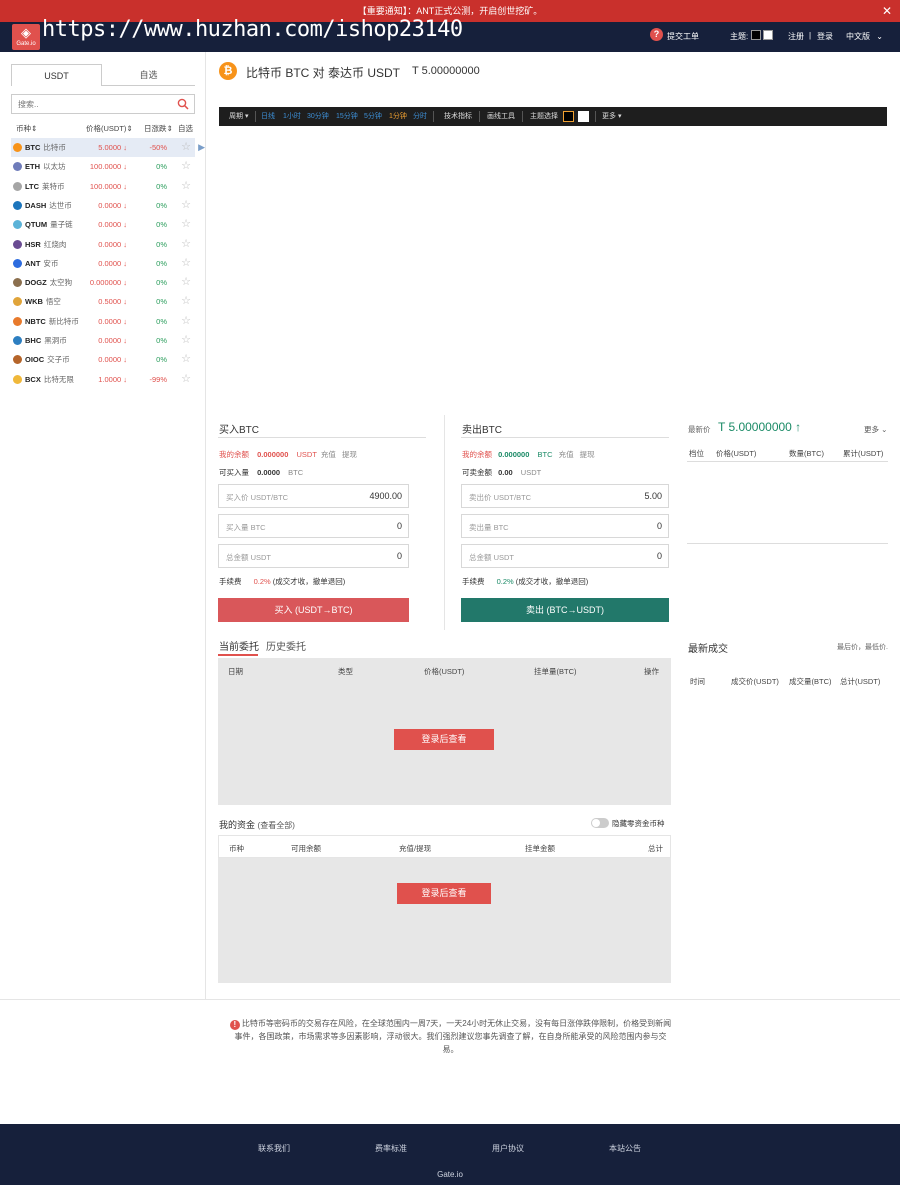  Describe the element at coordinates (796, 36) in the screenshot. I see `register-link: 注册` at that location.